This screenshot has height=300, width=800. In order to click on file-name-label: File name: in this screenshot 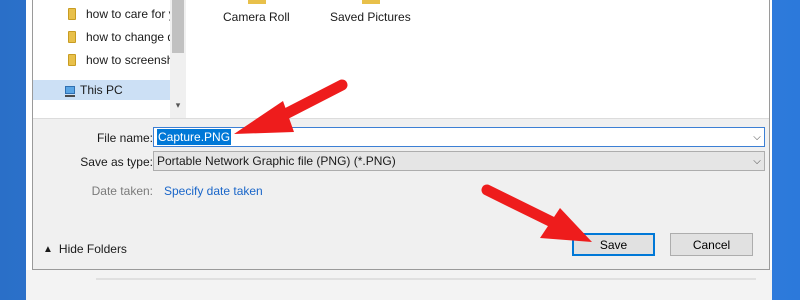, I will do `click(124, 138)`.